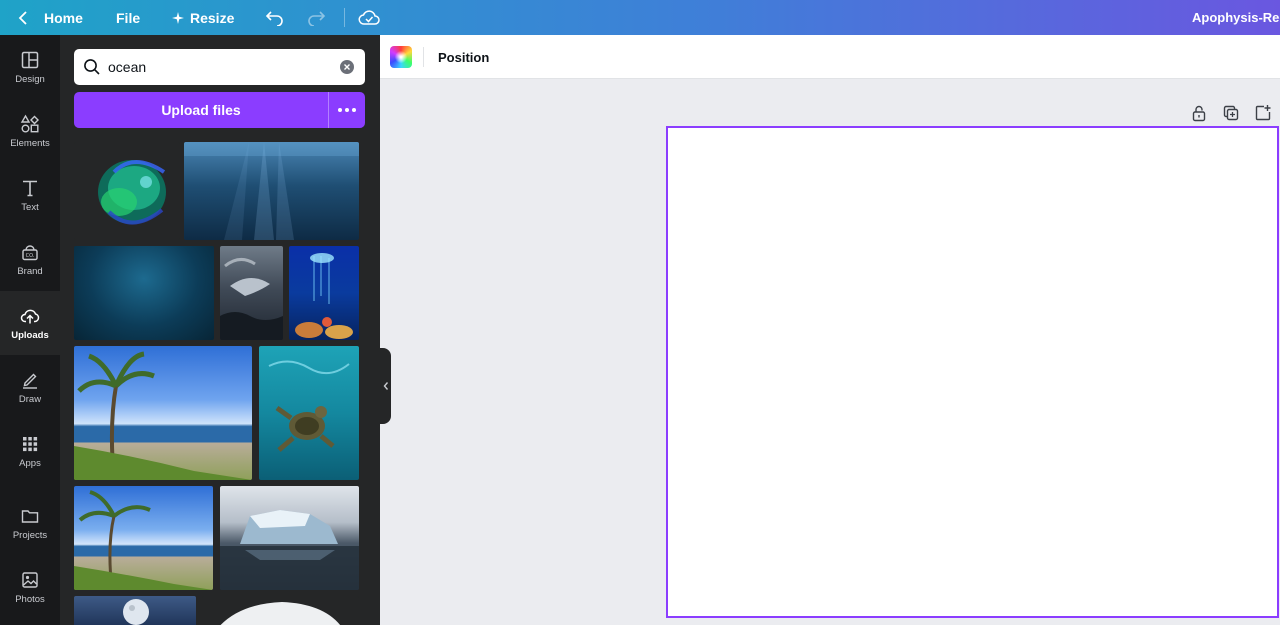 This screenshot has height=625, width=1280. Describe the element at coordinates (92, 67) in the screenshot. I see `search-icon` at that location.